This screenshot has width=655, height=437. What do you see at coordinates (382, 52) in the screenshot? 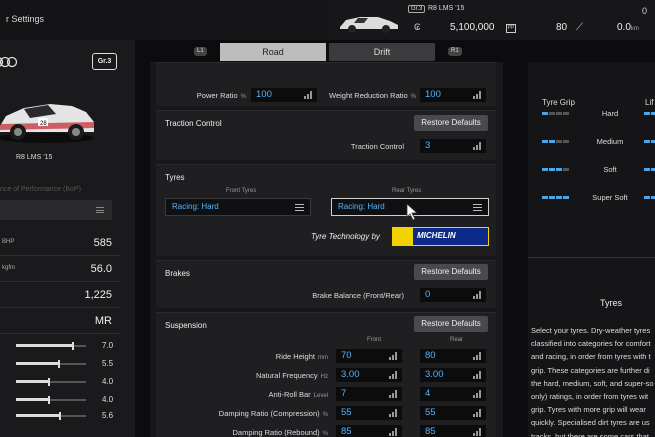
I see `tab-drift: Drift` at bounding box center [382, 52].